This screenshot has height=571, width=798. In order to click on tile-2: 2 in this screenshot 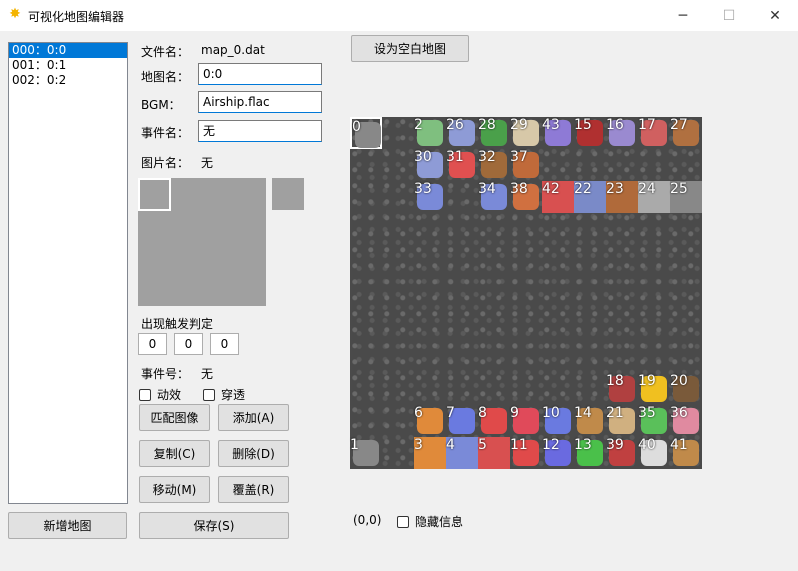, I will do `click(430, 133)`.